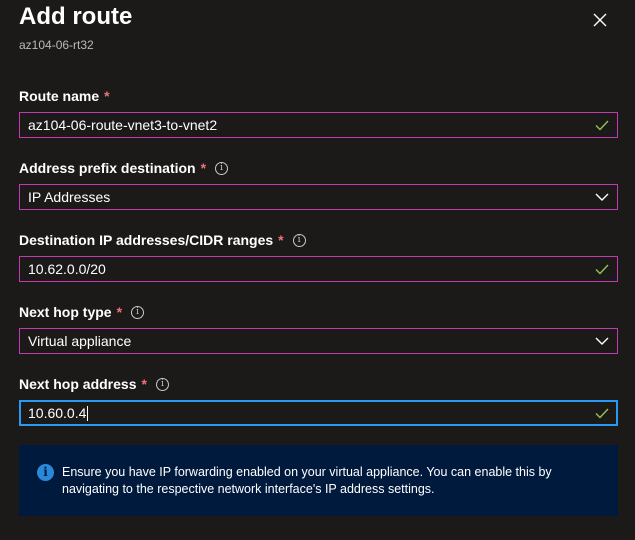 The height and width of the screenshot is (540, 635). I want to click on close-button, so click(600, 20).